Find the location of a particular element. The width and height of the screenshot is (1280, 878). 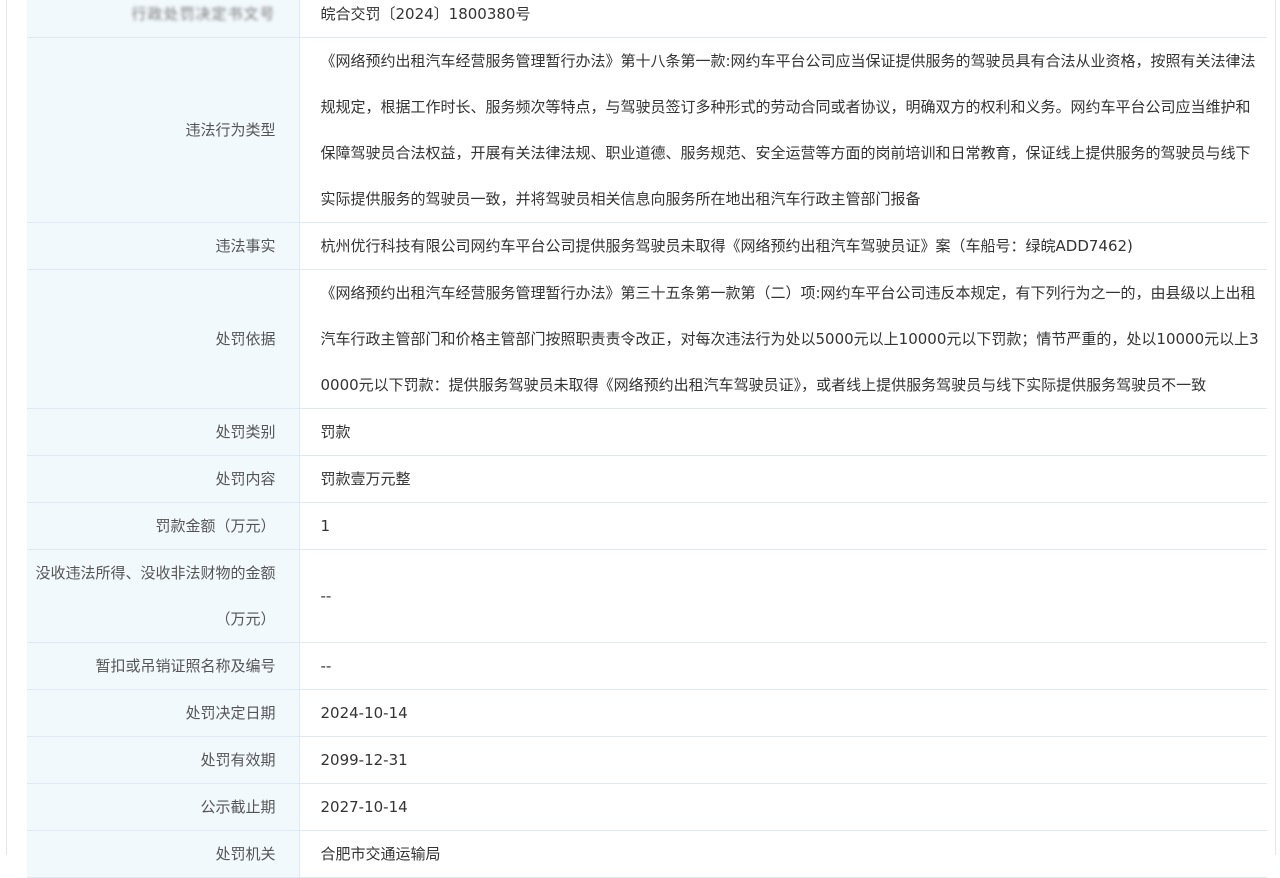

row-label: 违法事实 is located at coordinates (163, 246).